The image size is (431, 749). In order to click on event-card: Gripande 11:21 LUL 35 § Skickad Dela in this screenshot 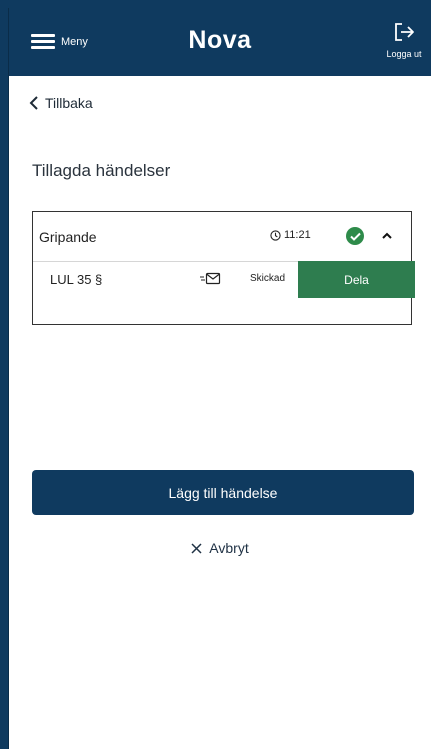, I will do `click(223, 268)`.